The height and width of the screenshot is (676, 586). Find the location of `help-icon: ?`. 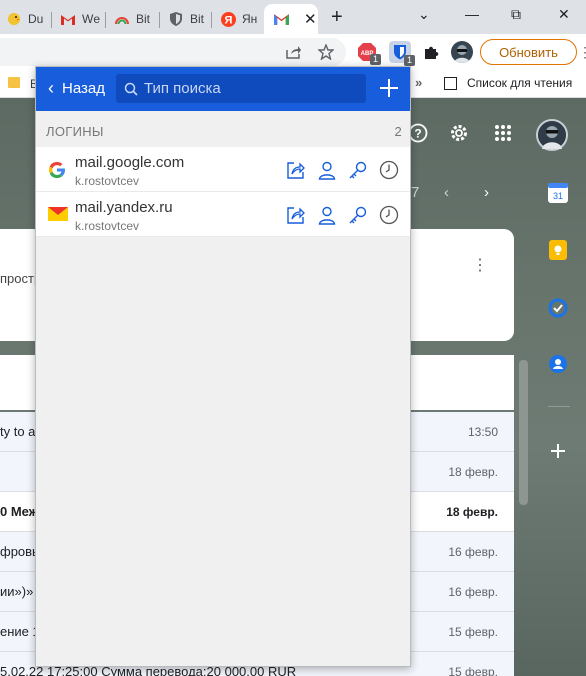

help-icon: ? is located at coordinates (418, 136).